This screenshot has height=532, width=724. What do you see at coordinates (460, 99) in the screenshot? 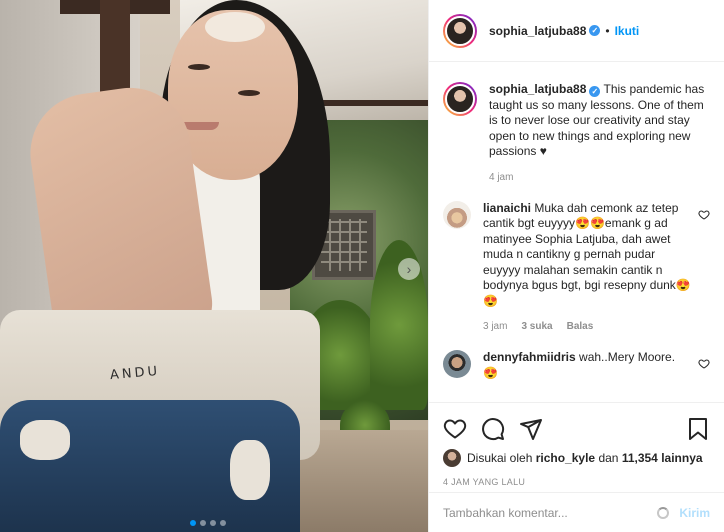
I see `caption-avatar` at bounding box center [460, 99].